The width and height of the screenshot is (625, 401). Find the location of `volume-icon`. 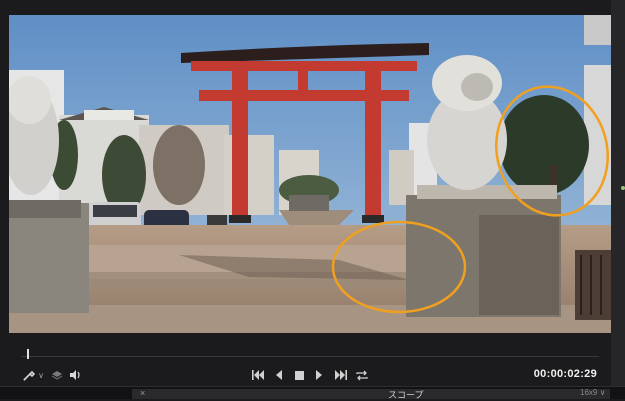

volume-icon is located at coordinates (75, 375).